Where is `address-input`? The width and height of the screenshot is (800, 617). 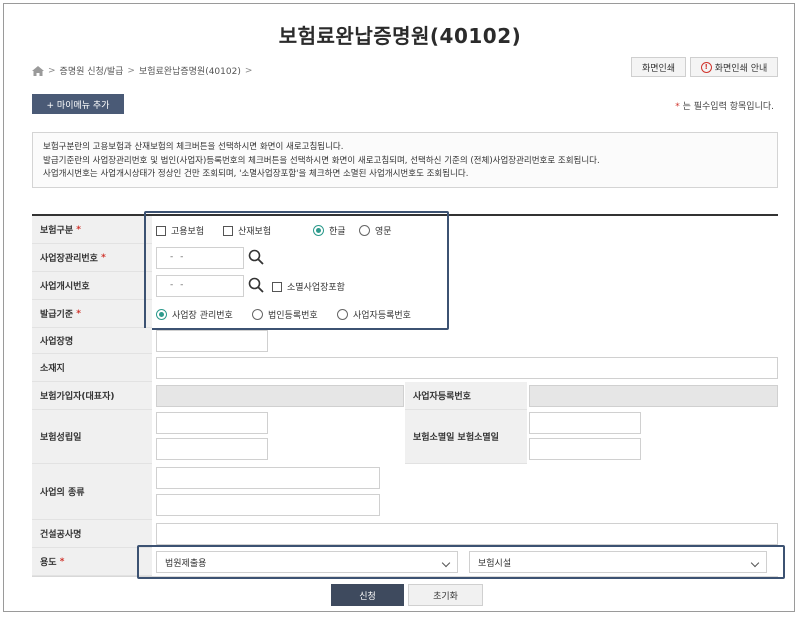
address-input is located at coordinates (467, 368).